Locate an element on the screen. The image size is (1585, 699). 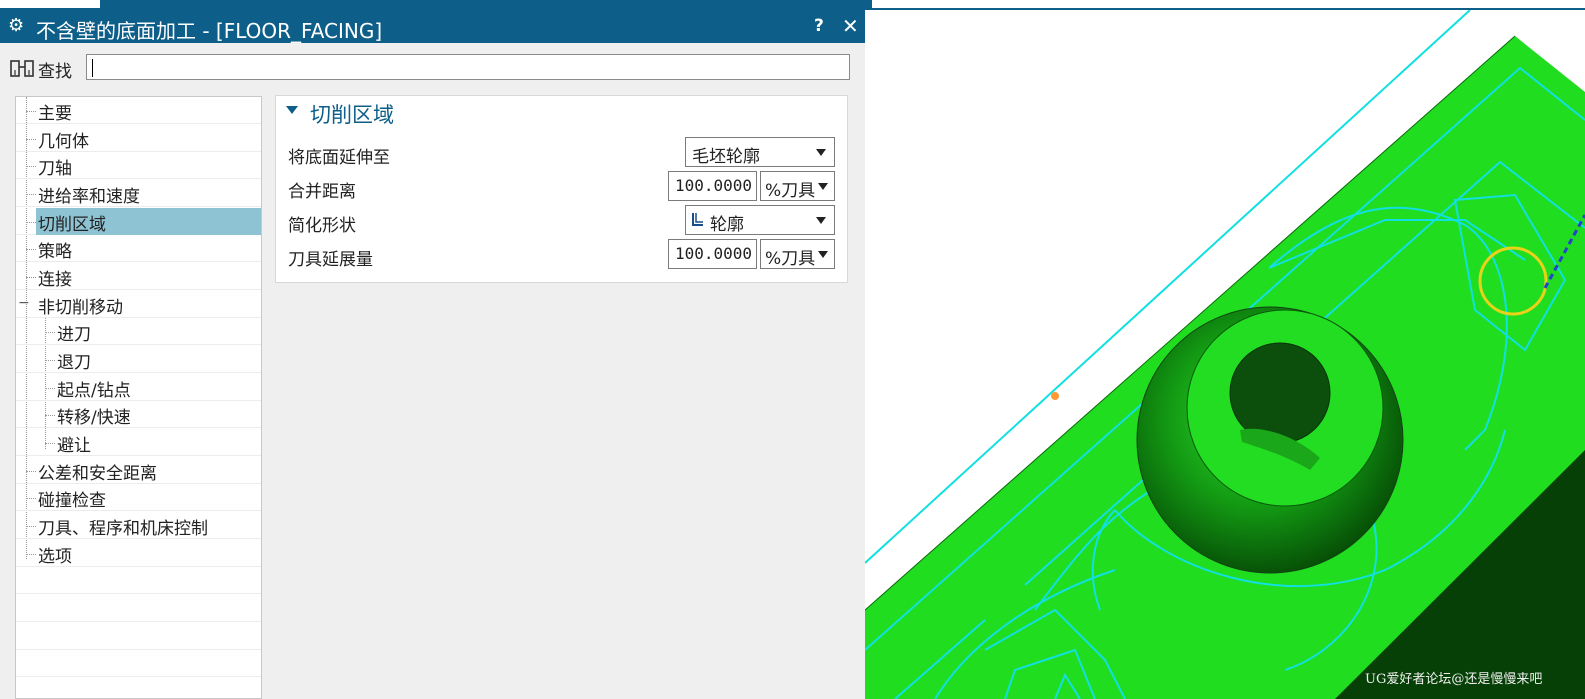
simplify-shape-select: 轮廓 is located at coordinates (760, 220).